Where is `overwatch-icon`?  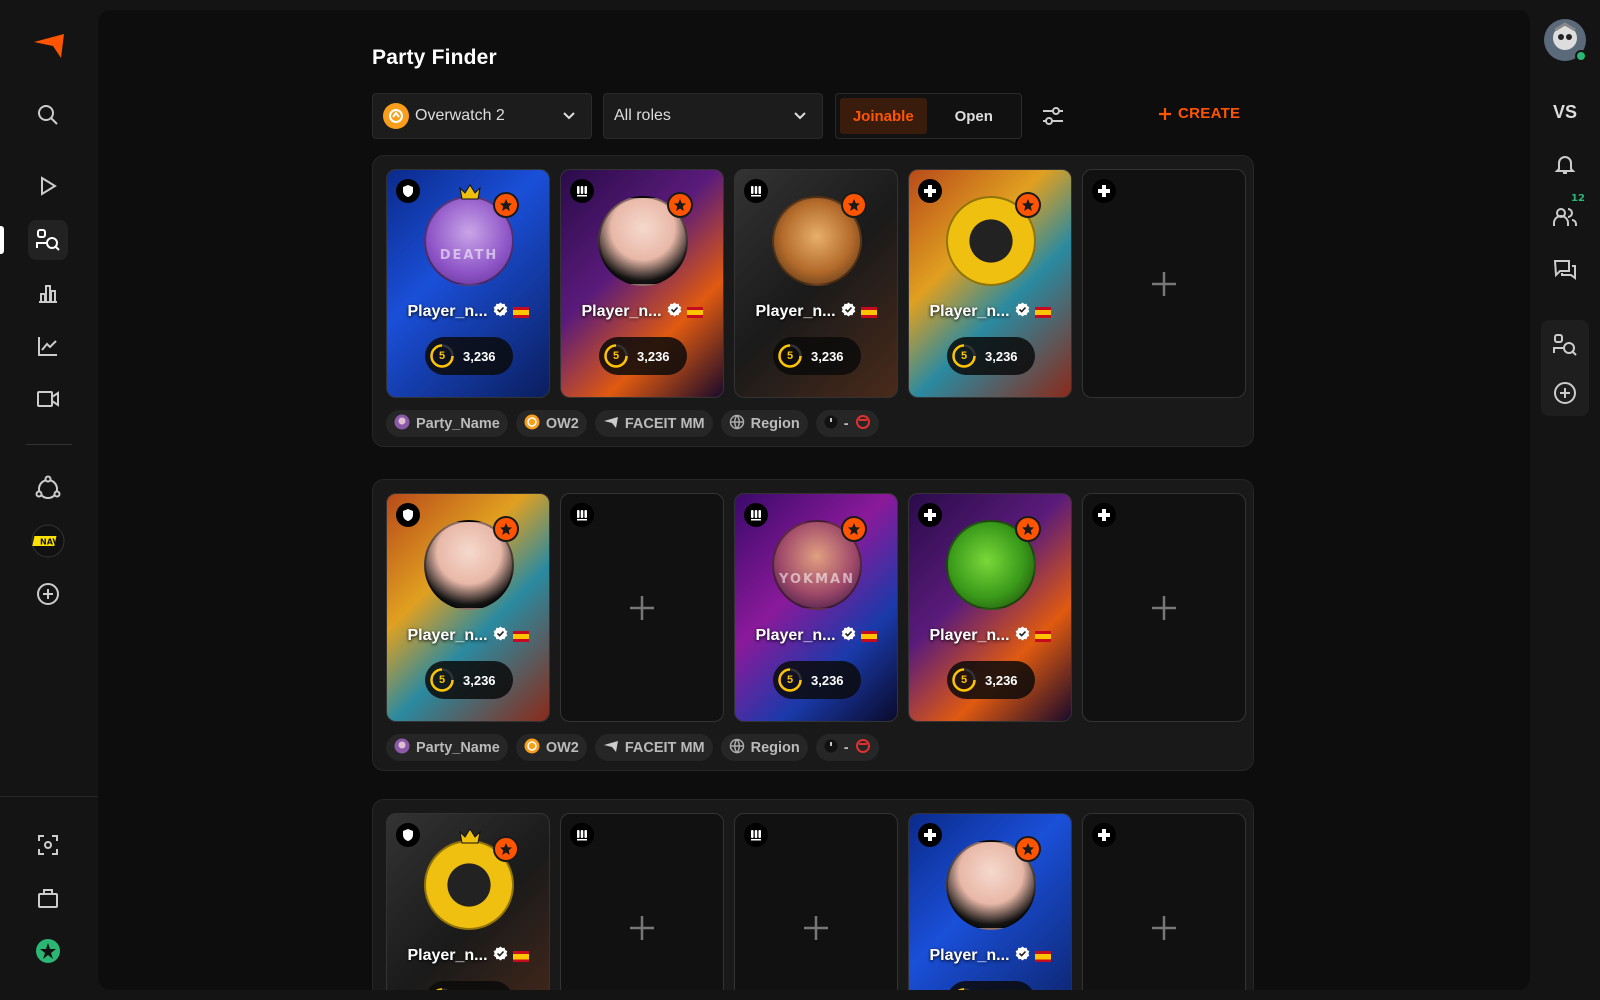 overwatch-icon is located at coordinates (396, 116).